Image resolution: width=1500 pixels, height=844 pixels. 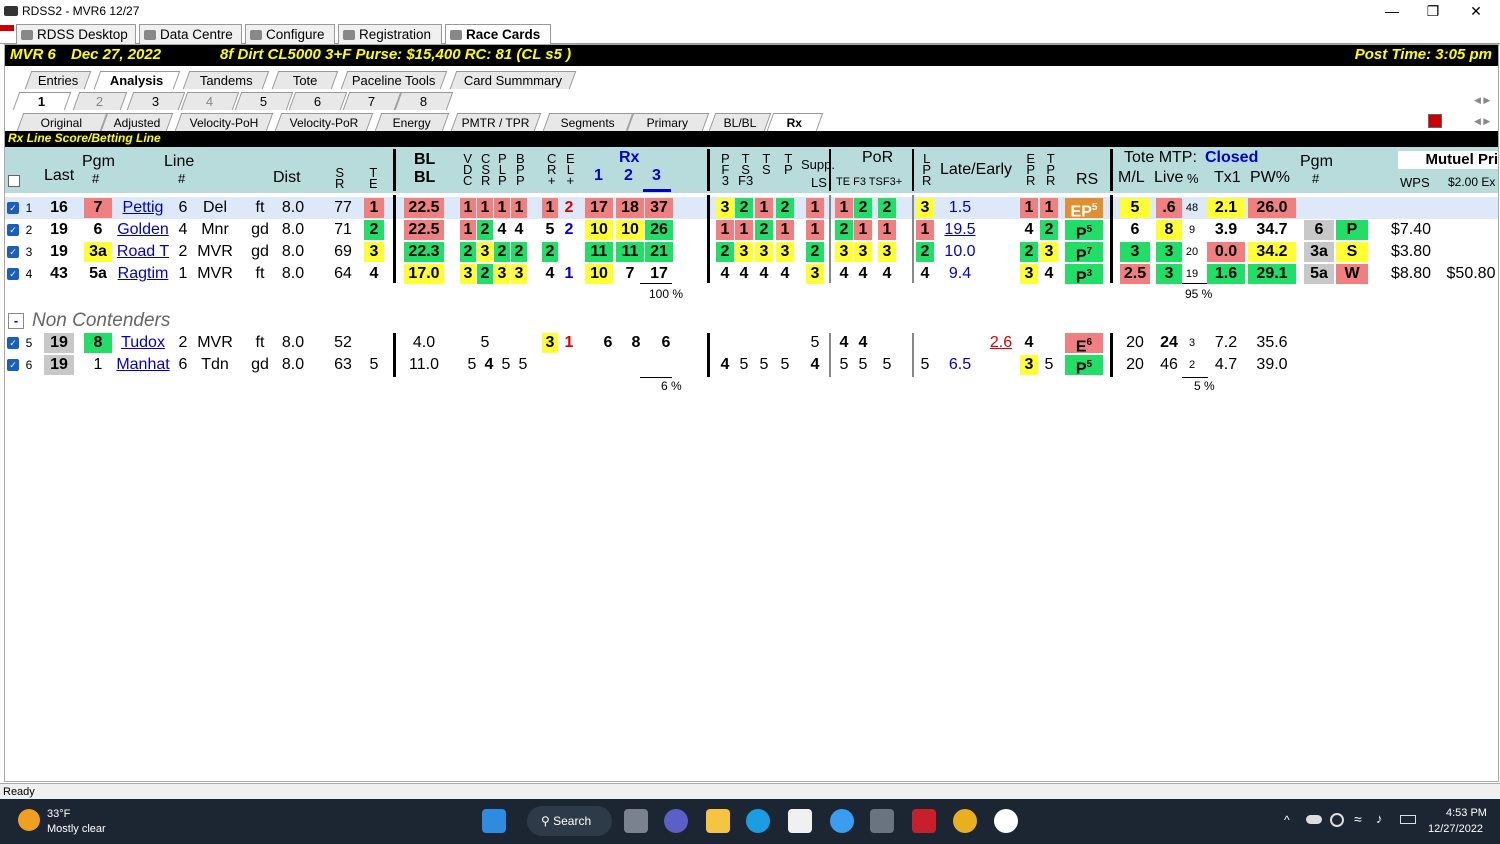 What do you see at coordinates (226, 80) in the screenshot?
I see `tab-tandems: Tandems` at bounding box center [226, 80].